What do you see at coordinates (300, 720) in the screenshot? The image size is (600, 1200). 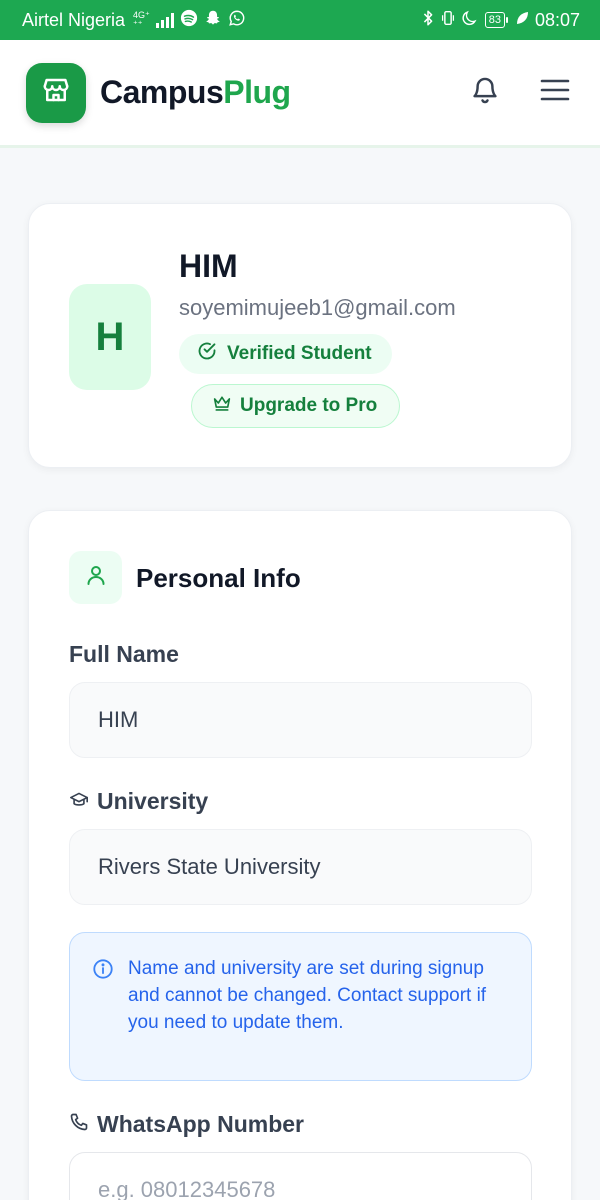 I see `full-name-field: HIM` at bounding box center [300, 720].